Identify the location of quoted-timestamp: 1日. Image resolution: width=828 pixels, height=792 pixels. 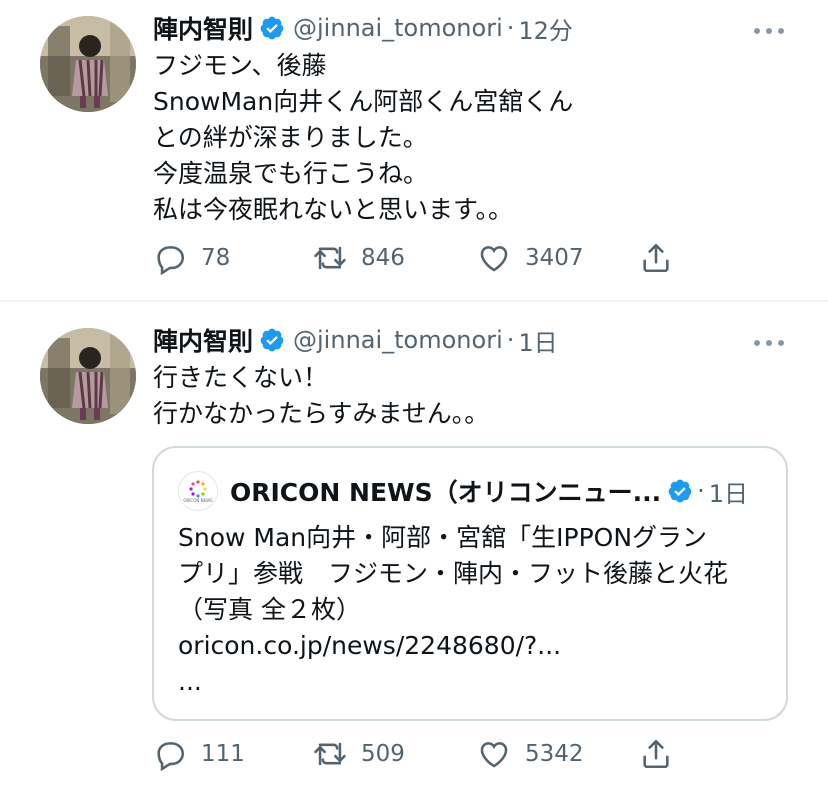
(728, 491).